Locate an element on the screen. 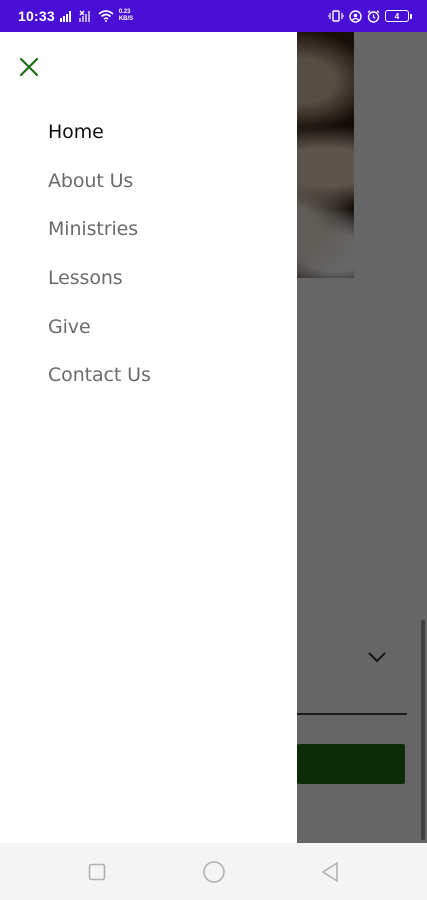  home-button is located at coordinates (214, 871).